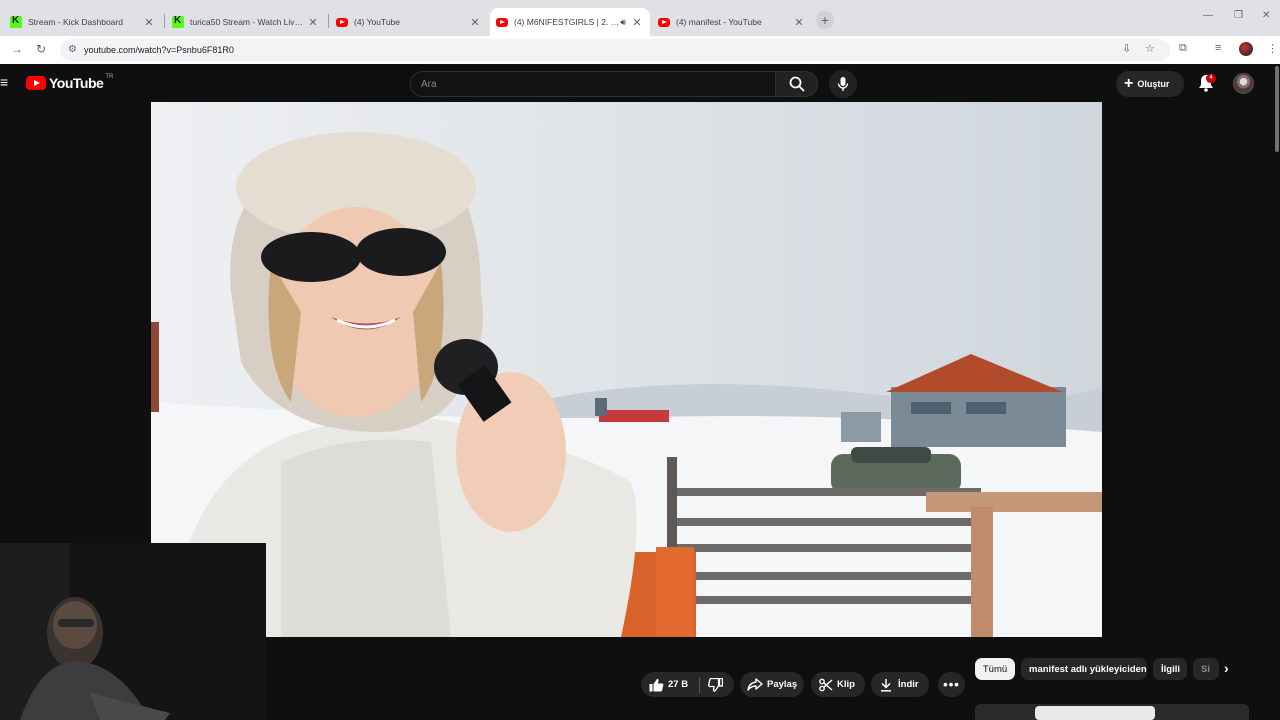 This screenshot has width=1280, height=720. Describe the element at coordinates (109, 77) in the screenshot. I see `country-code: TR` at that location.